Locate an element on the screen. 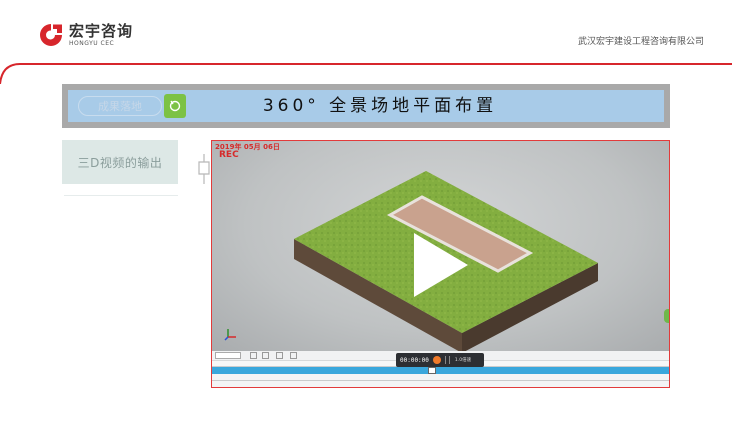 The width and height of the screenshot is (732, 432). company-logo: 宏宇咨询 HONGYU CEC is located at coordinates (85, 35).